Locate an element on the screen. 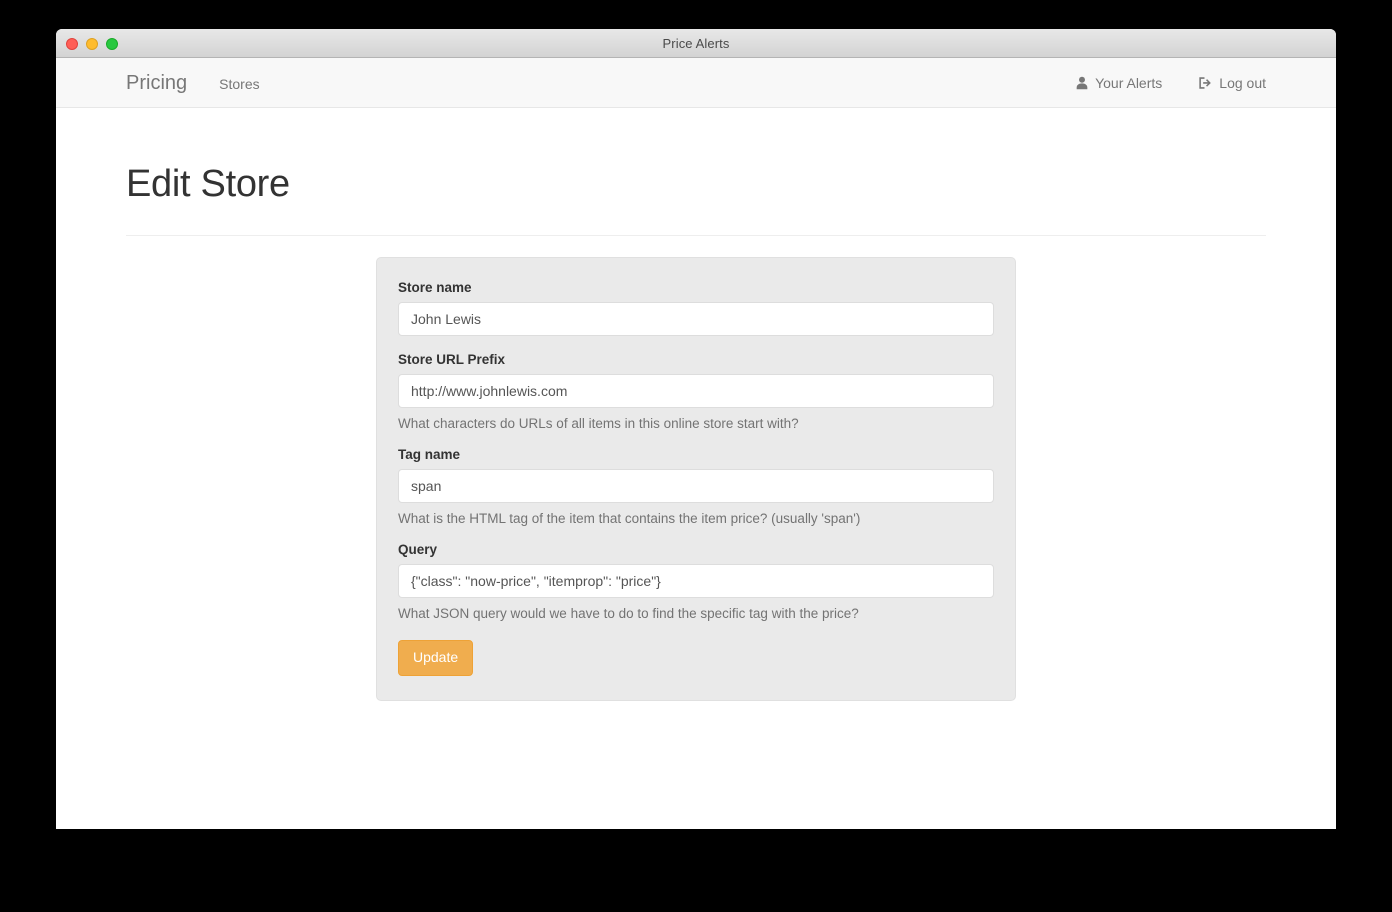 This screenshot has width=1392, height=912. form-group-store-name: Store name is located at coordinates (696, 308).